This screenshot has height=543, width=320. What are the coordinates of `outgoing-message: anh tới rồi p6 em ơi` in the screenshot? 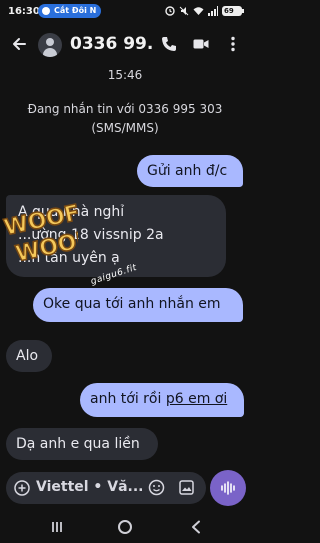 It's located at (162, 400).